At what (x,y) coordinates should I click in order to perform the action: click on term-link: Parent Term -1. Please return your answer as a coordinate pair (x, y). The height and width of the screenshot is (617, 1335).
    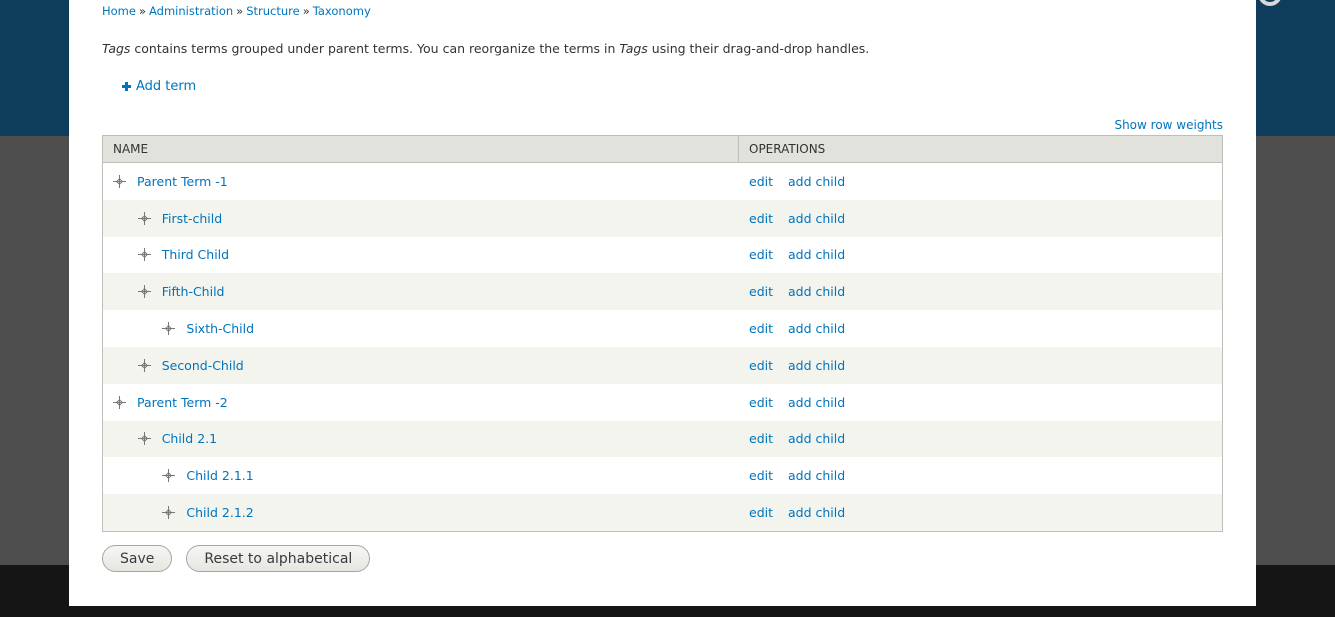
    Looking at the image, I should click on (182, 181).